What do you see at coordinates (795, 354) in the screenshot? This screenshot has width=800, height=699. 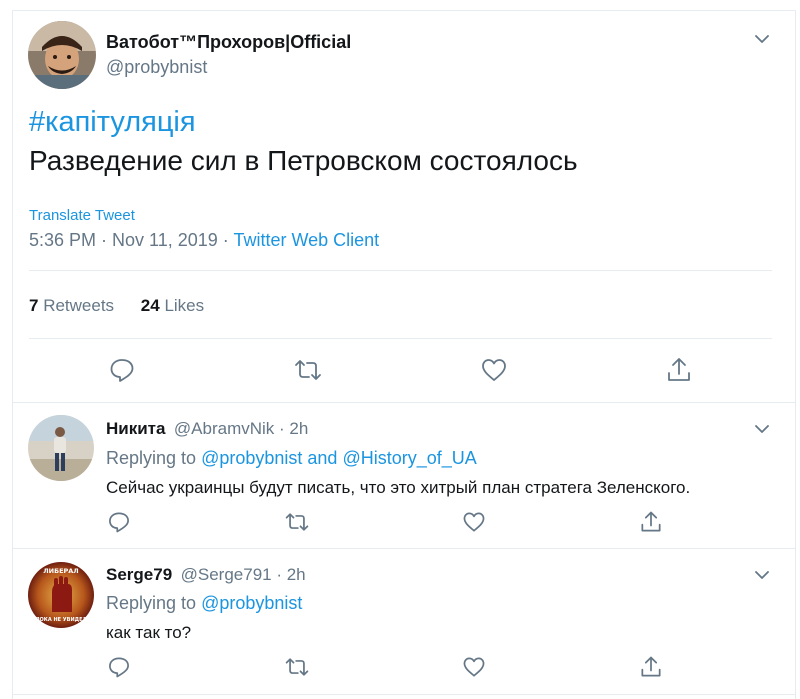 I see `frame-right-border` at bounding box center [795, 354].